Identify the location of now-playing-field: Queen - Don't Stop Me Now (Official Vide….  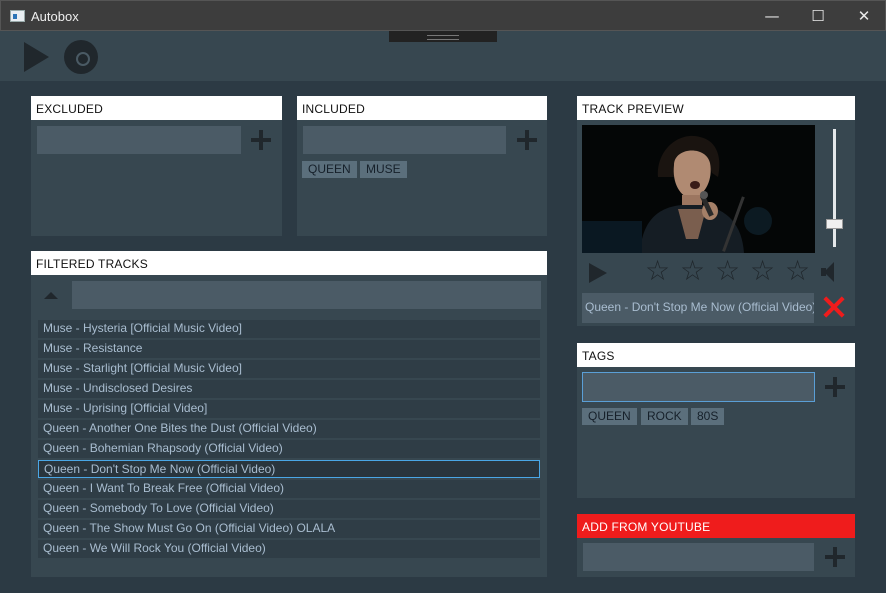
(698, 308).